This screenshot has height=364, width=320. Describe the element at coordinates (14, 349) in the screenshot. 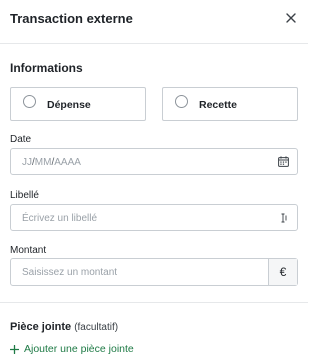

I see `plus-icon` at that location.